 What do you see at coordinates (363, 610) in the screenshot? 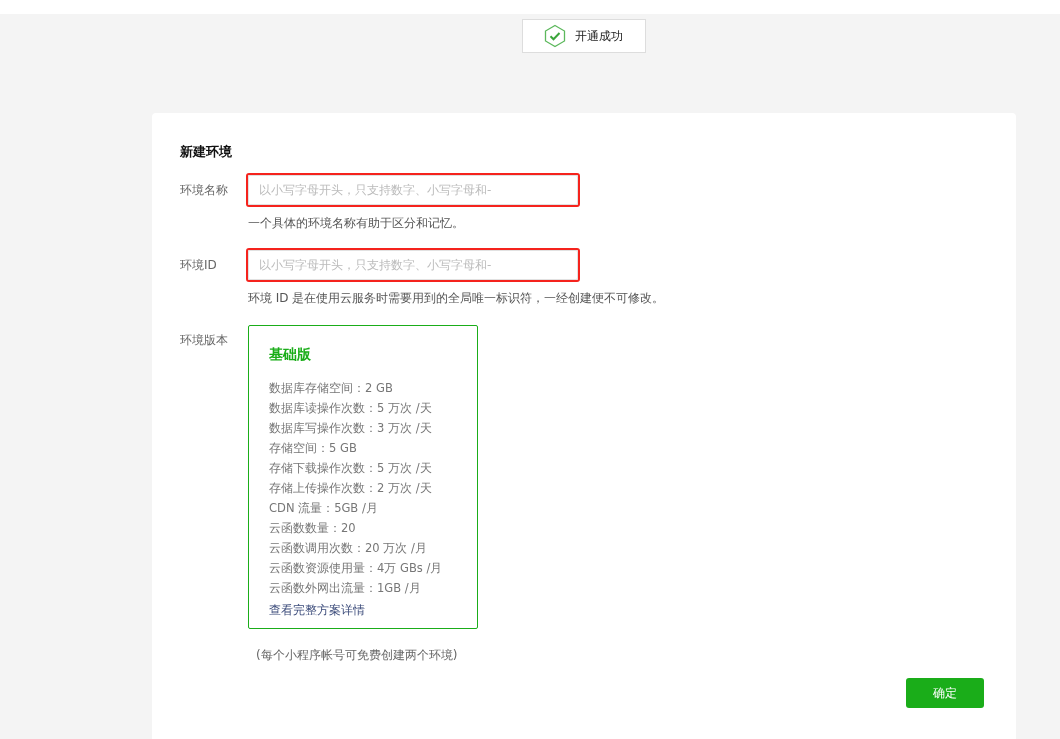
I see `plan-details-link: 查看完整方案详情` at bounding box center [363, 610].